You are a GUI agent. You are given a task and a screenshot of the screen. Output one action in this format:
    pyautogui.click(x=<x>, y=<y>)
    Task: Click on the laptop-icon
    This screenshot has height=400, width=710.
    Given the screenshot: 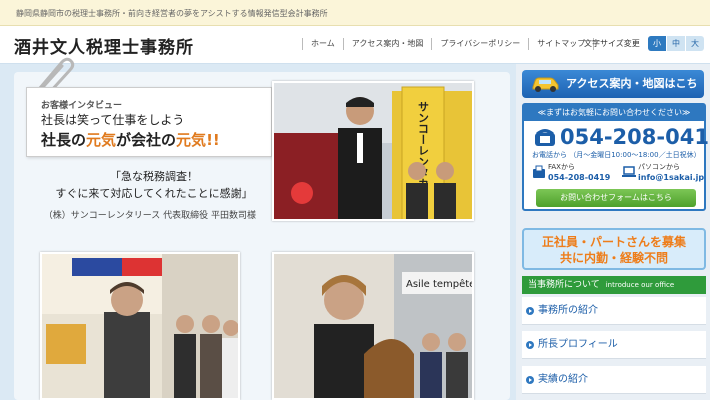 What is the action you would take?
    pyautogui.click(x=629, y=171)
    